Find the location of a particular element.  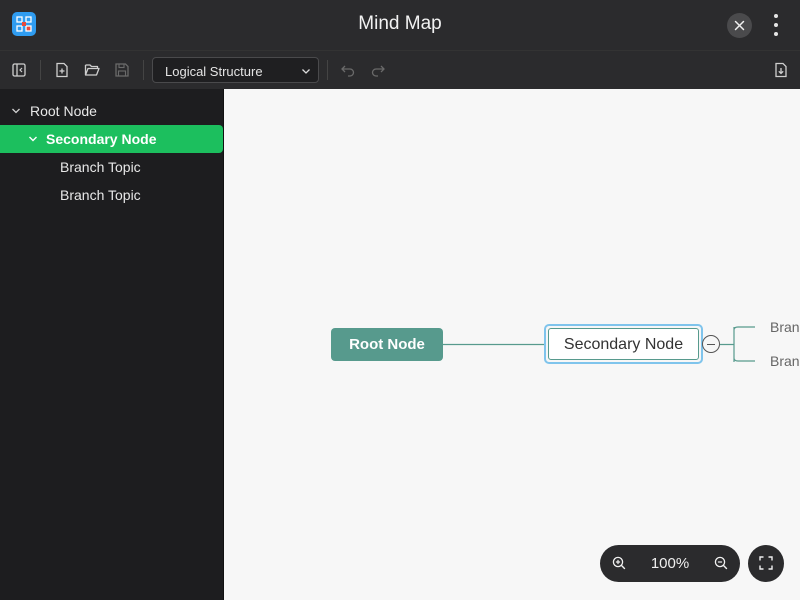

export-icon is located at coordinates (781, 70).